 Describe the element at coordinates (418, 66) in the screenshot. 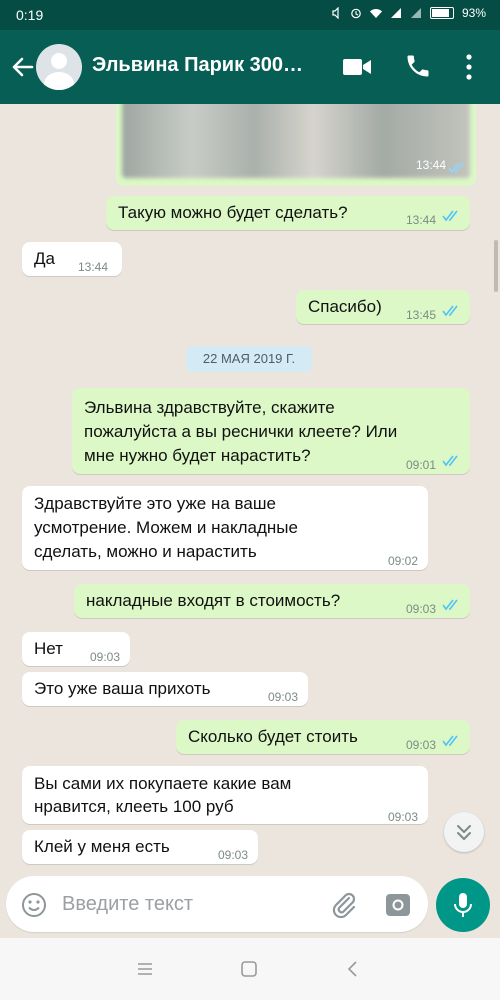

I see `voice-call-icon` at that location.